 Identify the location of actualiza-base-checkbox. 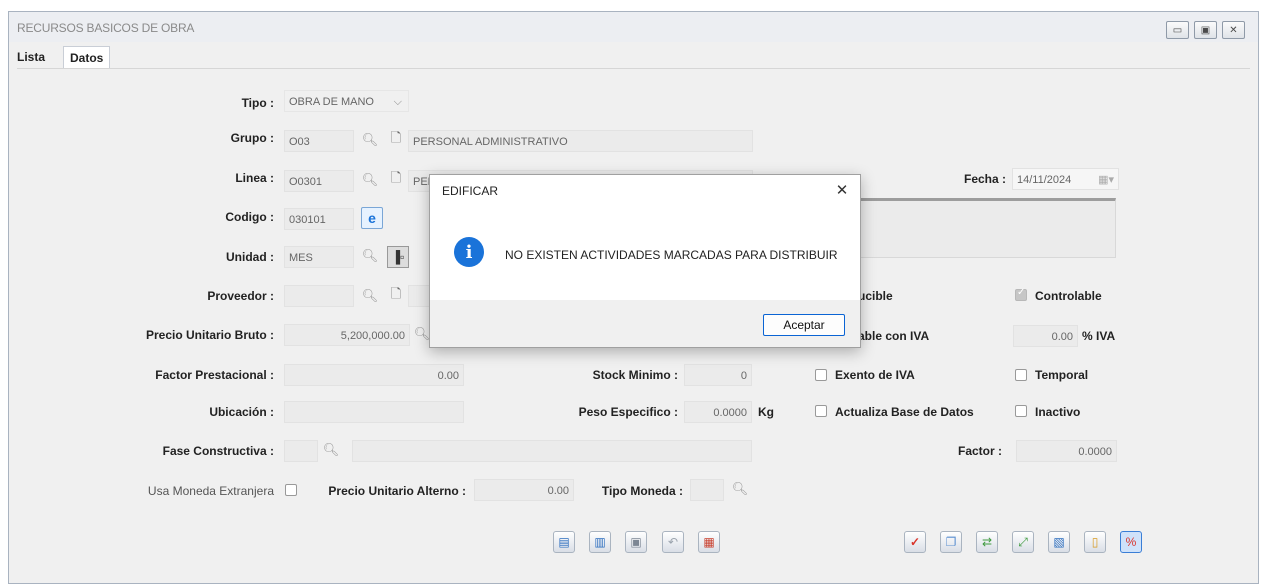
(821, 411).